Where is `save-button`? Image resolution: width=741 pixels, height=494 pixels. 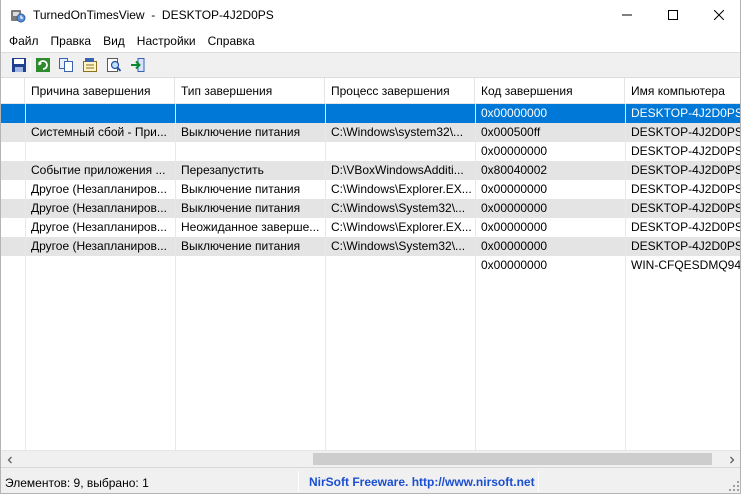
save-button is located at coordinates (19, 65).